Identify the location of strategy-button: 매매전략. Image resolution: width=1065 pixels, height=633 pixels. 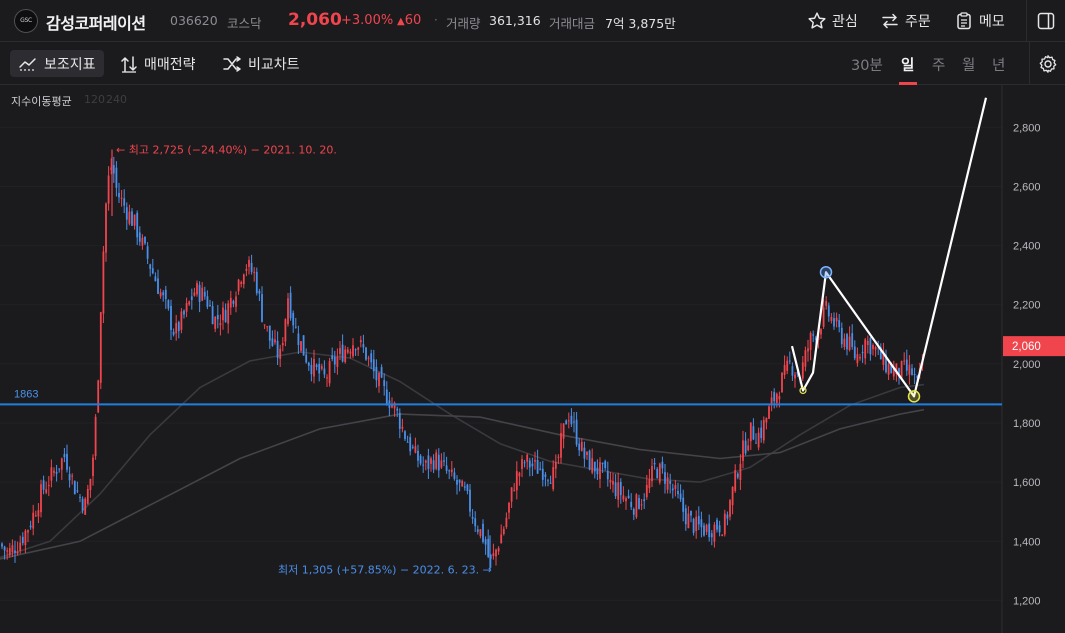
(158, 63).